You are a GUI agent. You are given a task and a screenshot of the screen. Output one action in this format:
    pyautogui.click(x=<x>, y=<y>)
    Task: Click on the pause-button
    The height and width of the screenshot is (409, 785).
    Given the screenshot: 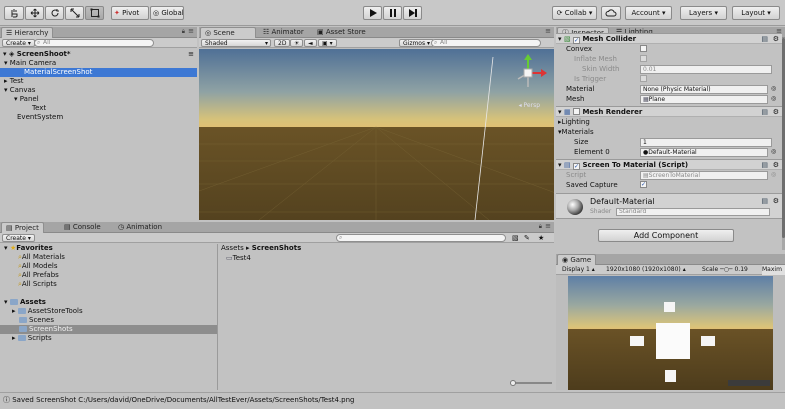 What is the action you would take?
    pyautogui.click(x=392, y=13)
    